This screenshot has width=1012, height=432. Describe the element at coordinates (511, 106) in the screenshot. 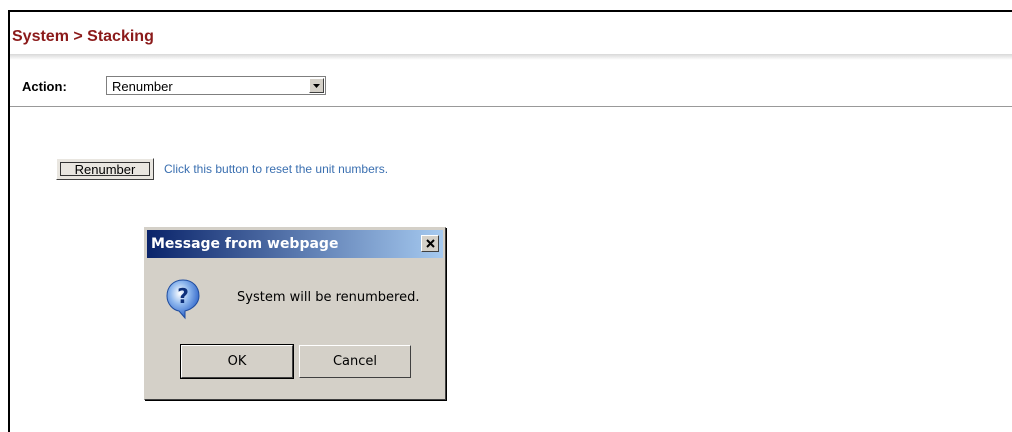

I see `action-divider` at that location.